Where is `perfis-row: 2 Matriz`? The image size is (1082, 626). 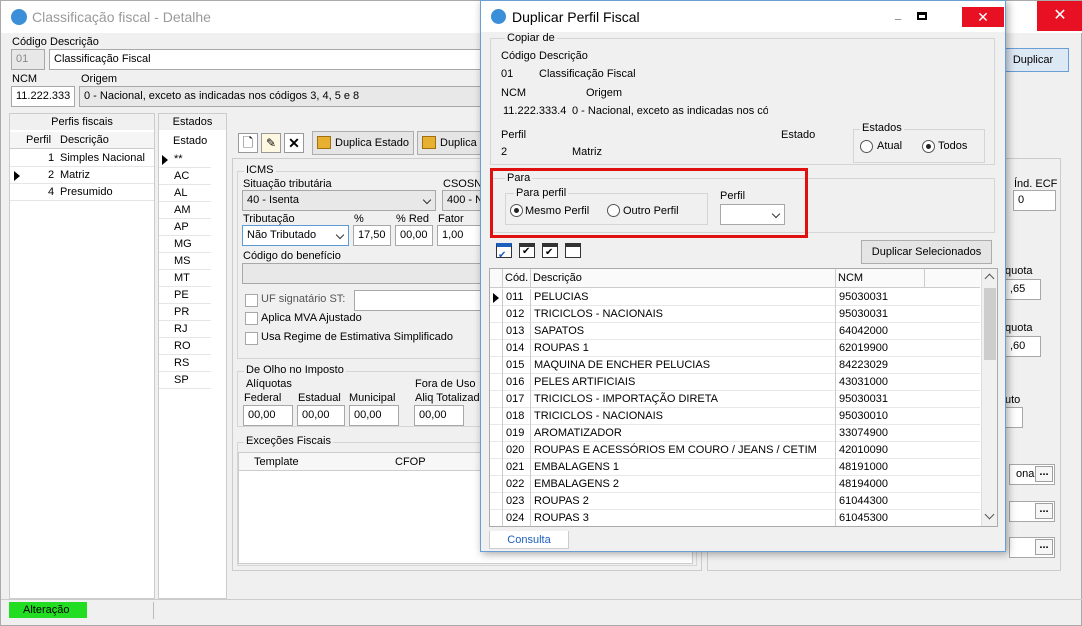
perfis-row: 2 Matriz is located at coordinates (82, 175).